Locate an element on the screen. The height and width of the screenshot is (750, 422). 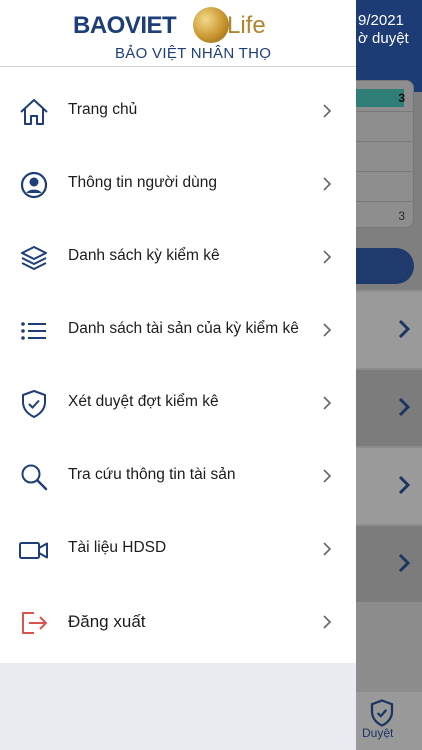
menu-item-label: Danh sách tài sản của kỳ kiểm kê is located at coordinates (183, 328).